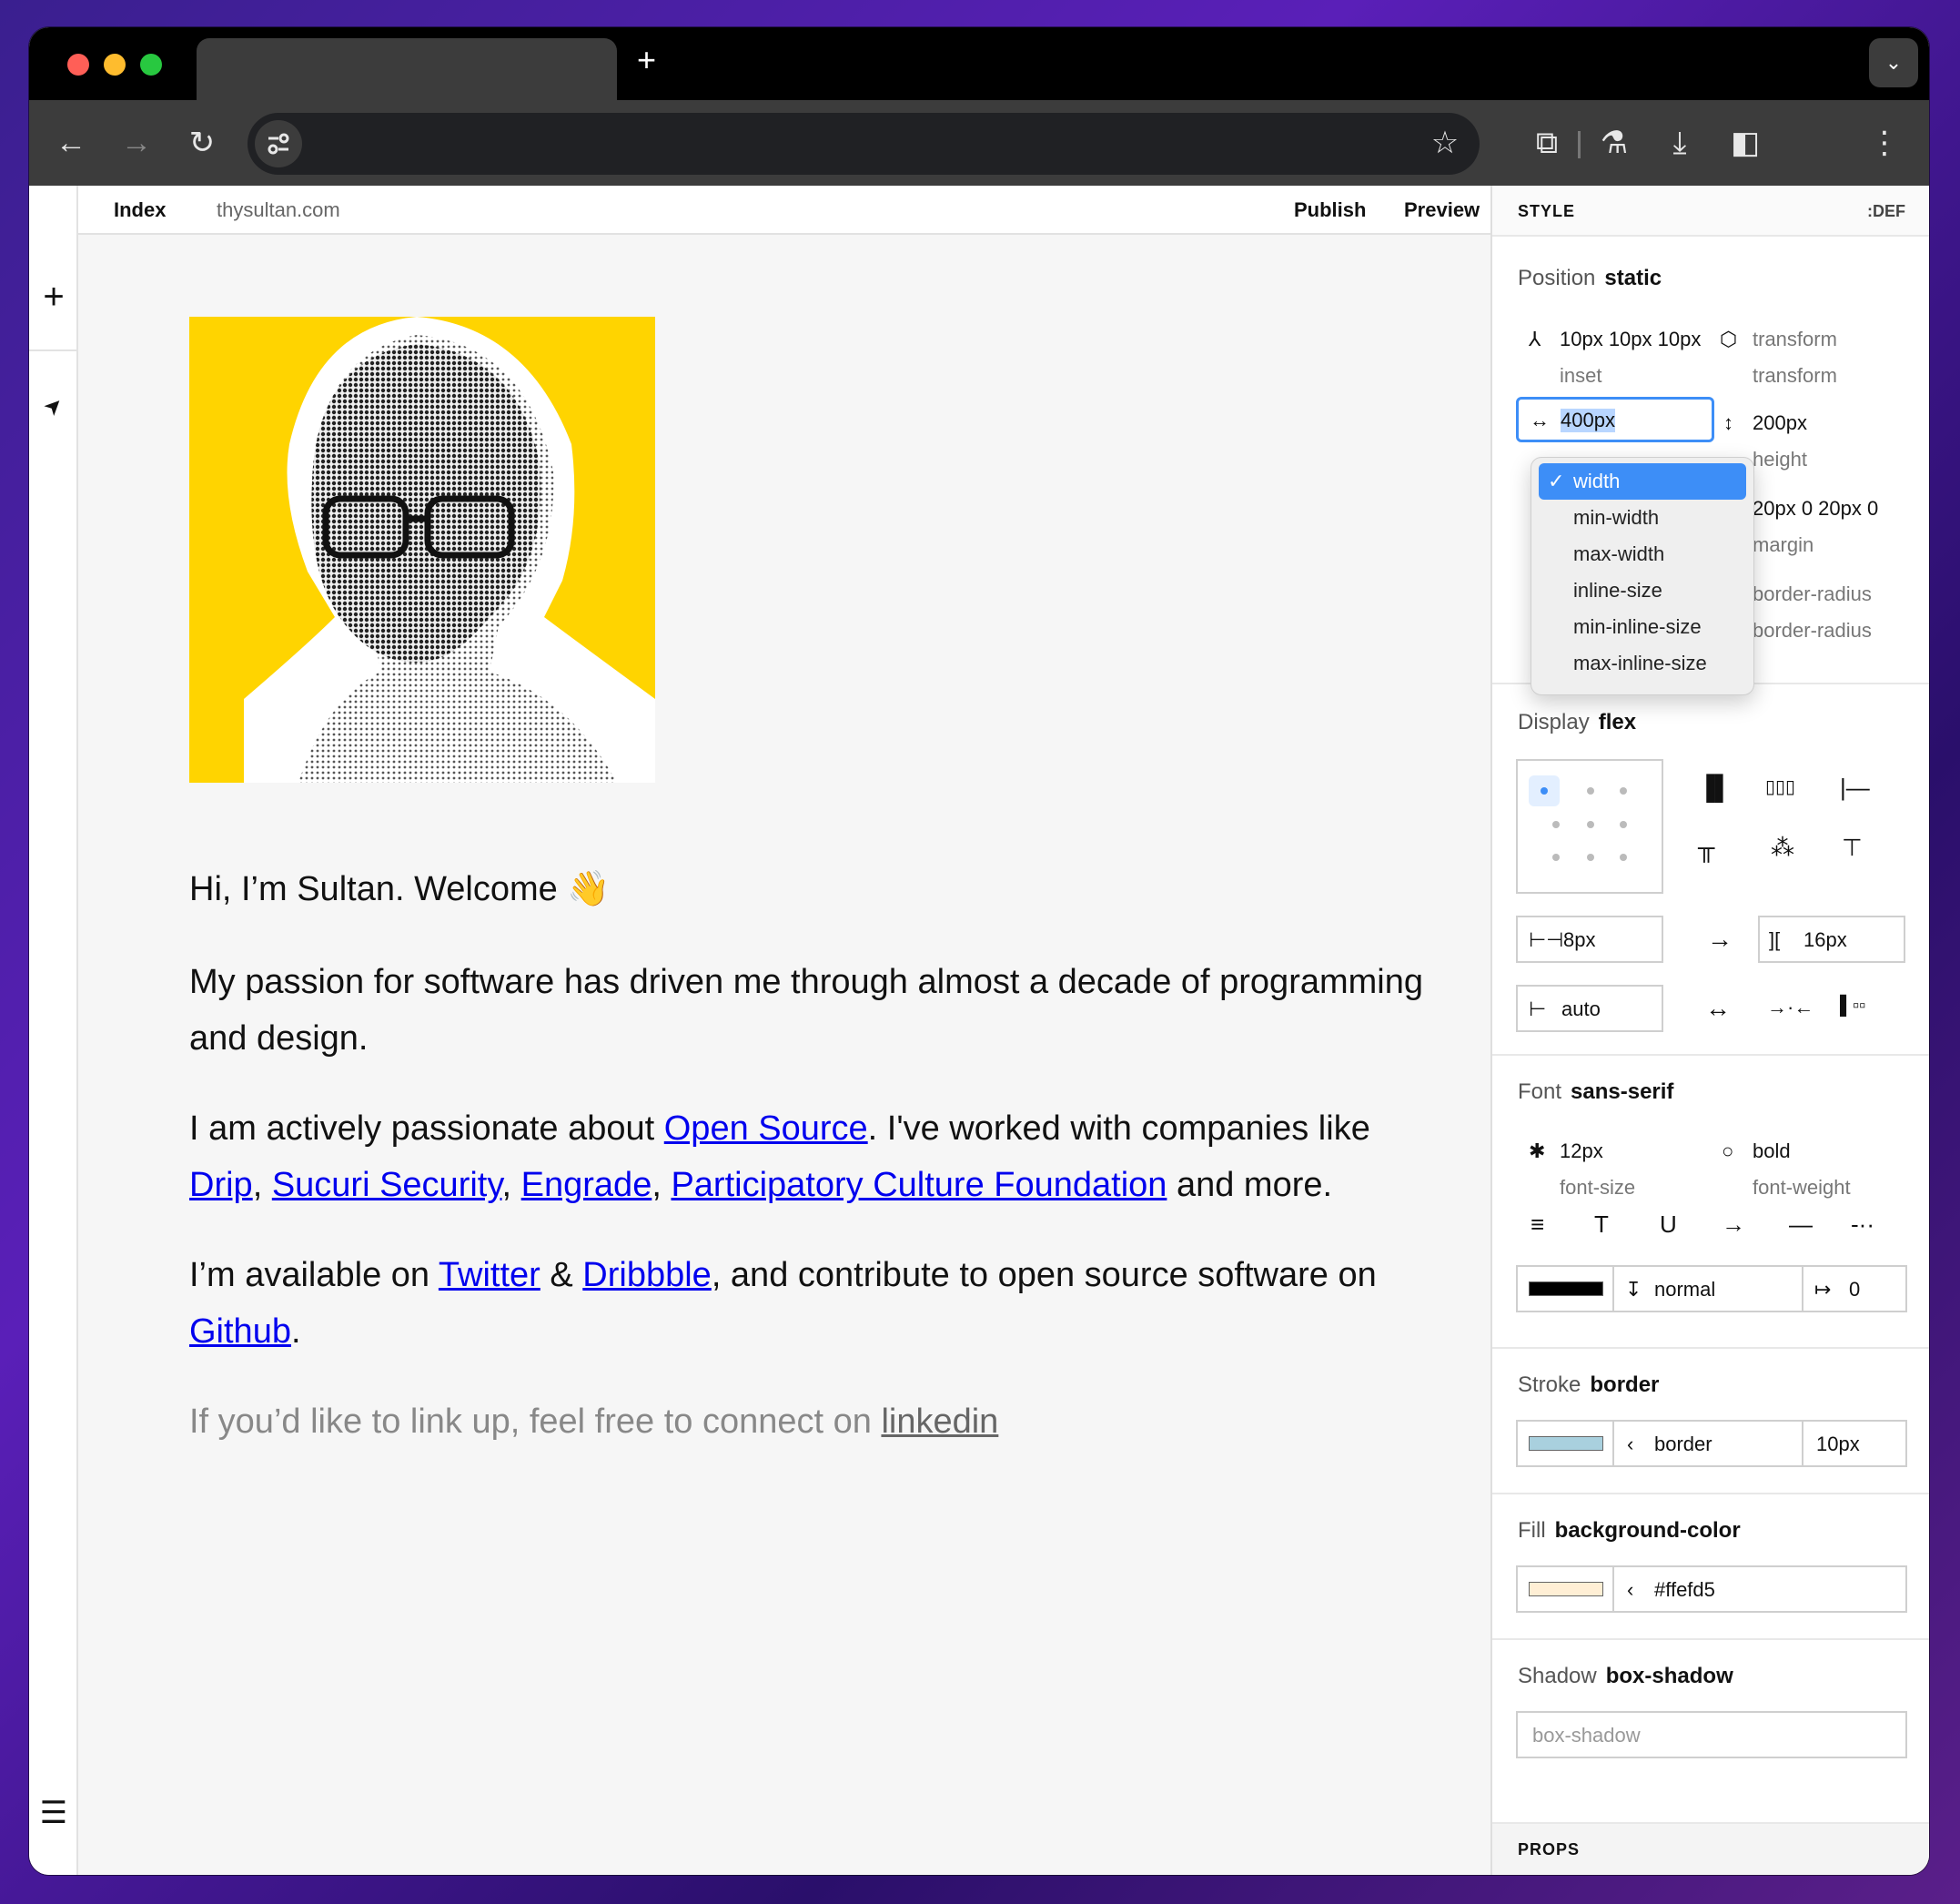 This screenshot has height=1904, width=1960. What do you see at coordinates (1588, 421) in the screenshot?
I see `width-value: 400px` at bounding box center [1588, 421].